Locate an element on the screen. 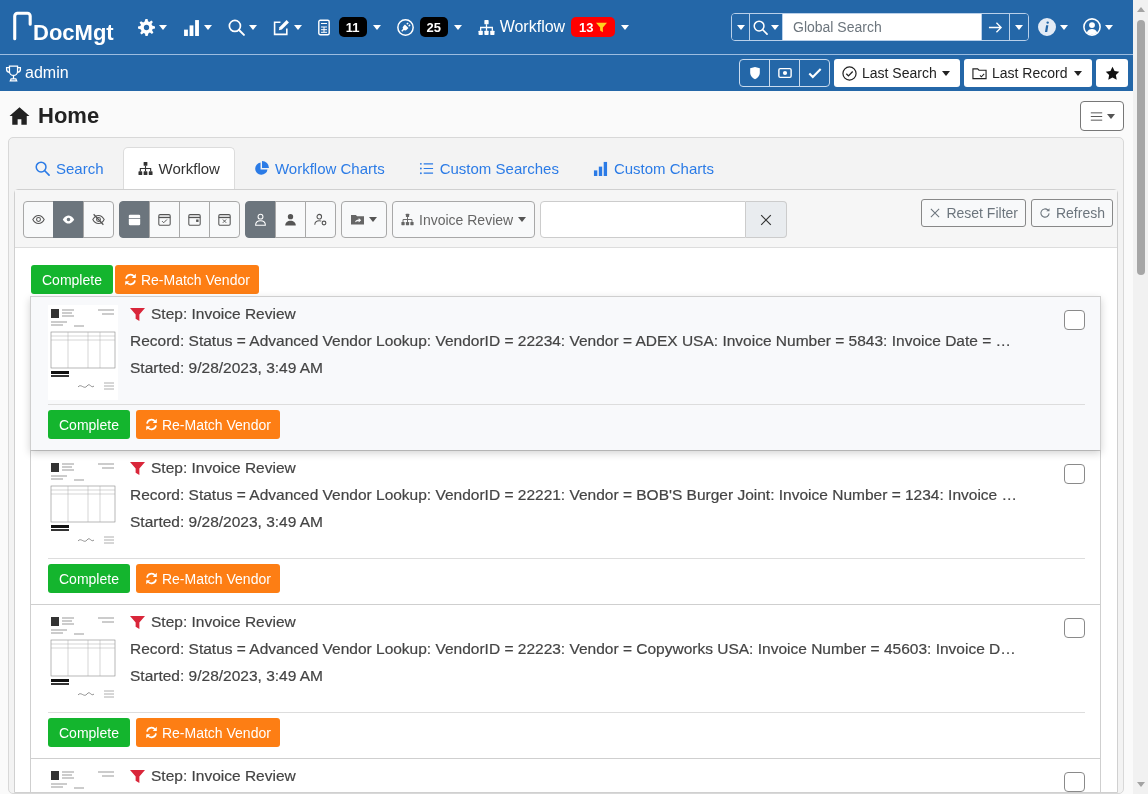  circle-check-icon is located at coordinates (849, 73).